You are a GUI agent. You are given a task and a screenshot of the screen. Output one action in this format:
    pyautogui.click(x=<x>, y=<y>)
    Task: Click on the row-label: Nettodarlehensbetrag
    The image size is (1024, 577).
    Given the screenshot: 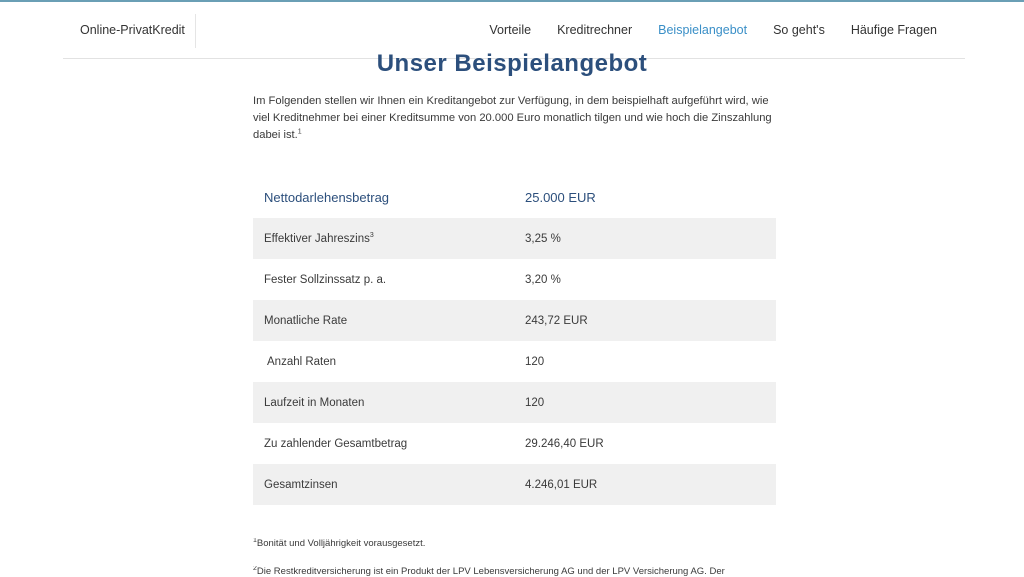 What is the action you would take?
    pyautogui.click(x=327, y=197)
    